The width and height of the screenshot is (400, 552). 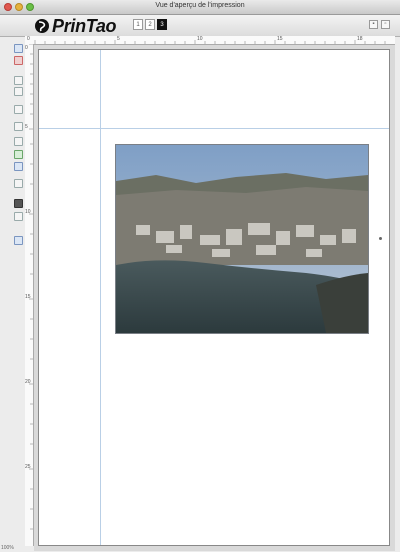 What do you see at coordinates (360, 39) in the screenshot?
I see `ruler-label: 18` at bounding box center [360, 39].